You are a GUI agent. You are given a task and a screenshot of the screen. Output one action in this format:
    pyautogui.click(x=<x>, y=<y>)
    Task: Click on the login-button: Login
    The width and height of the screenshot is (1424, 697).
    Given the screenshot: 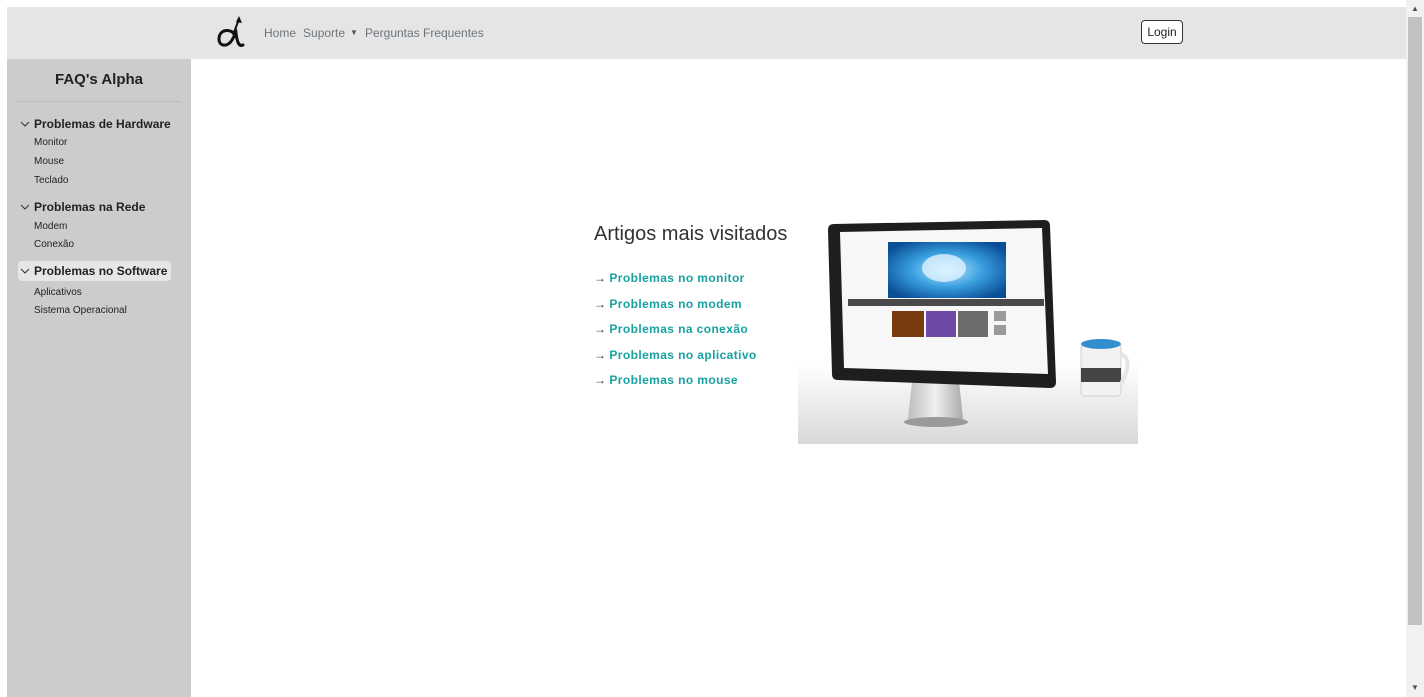 What is the action you would take?
    pyautogui.click(x=1162, y=32)
    